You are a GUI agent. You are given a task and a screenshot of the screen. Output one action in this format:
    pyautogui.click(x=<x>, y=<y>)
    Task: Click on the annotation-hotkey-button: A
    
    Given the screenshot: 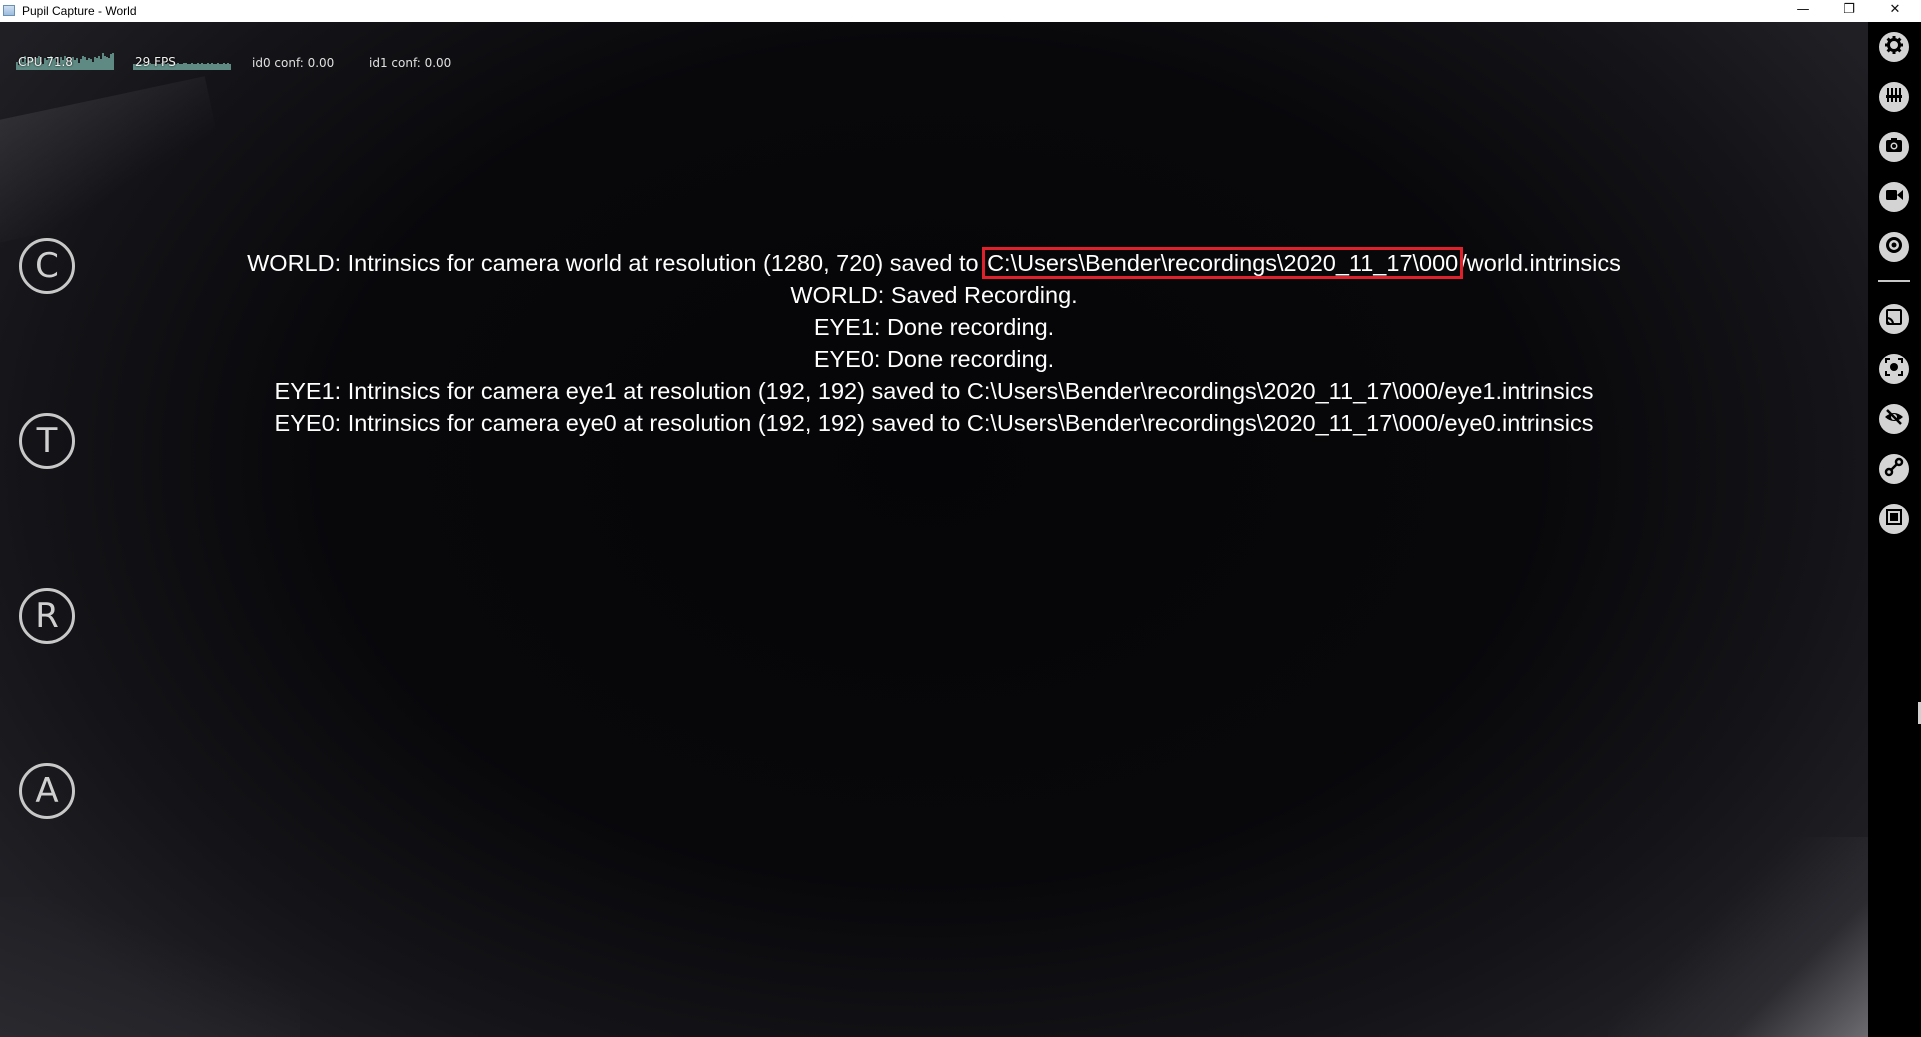 What is the action you would take?
    pyautogui.click(x=47, y=791)
    